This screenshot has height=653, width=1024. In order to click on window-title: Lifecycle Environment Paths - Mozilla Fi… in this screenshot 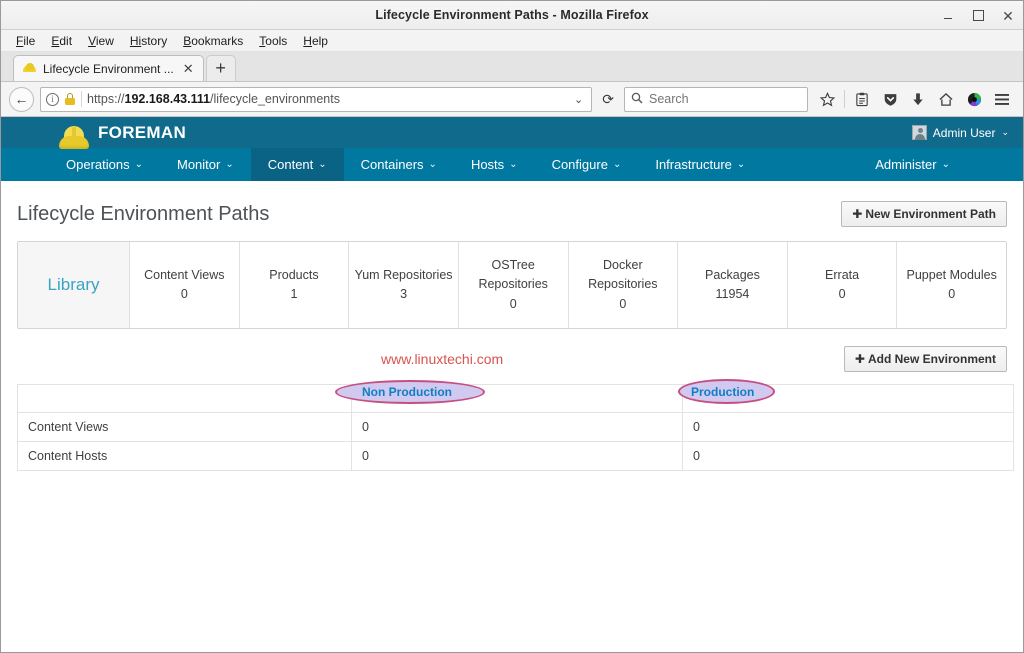, I will do `click(512, 15)`.